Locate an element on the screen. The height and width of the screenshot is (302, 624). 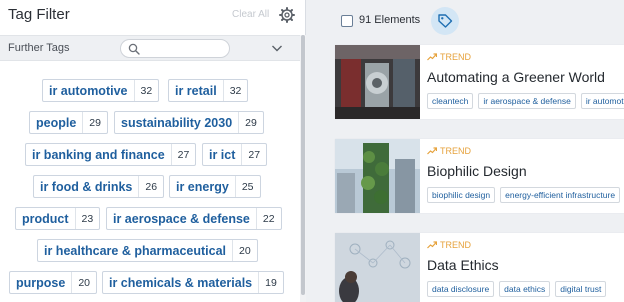
clear-all-button: Clear All is located at coordinates (250, 14).